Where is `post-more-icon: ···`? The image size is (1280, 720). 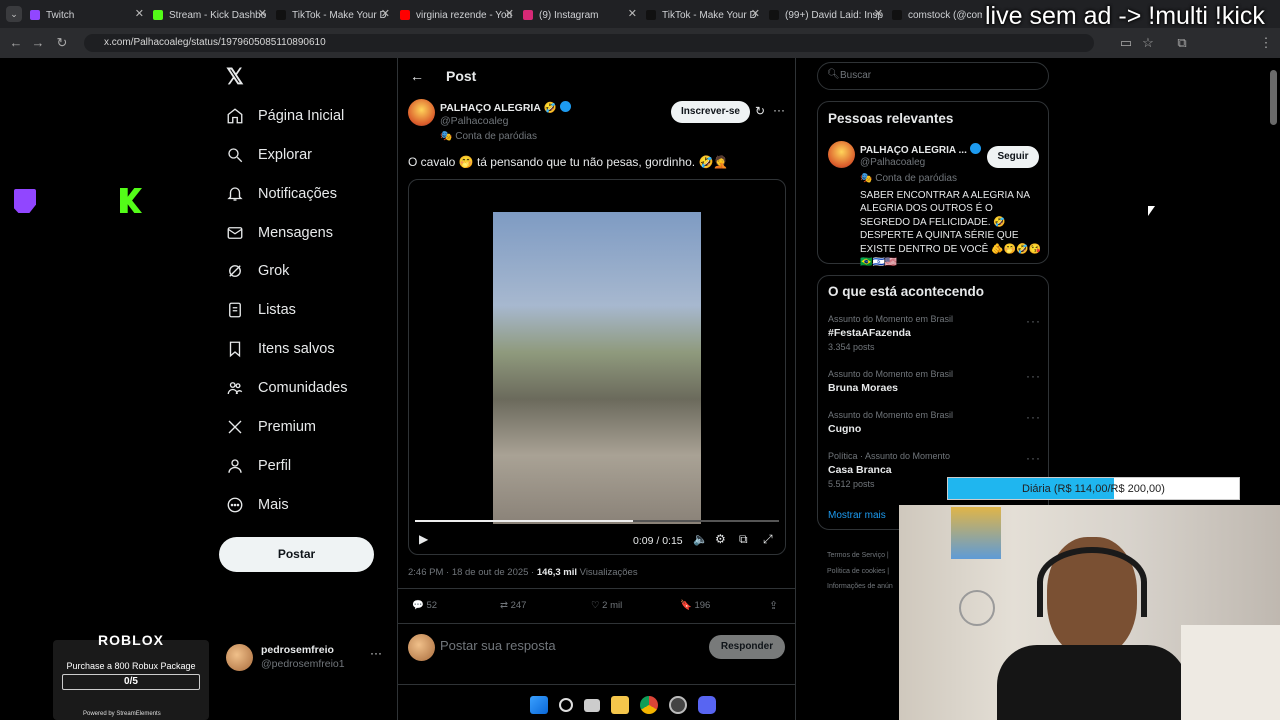
post-more-icon: ··· is located at coordinates (779, 110).